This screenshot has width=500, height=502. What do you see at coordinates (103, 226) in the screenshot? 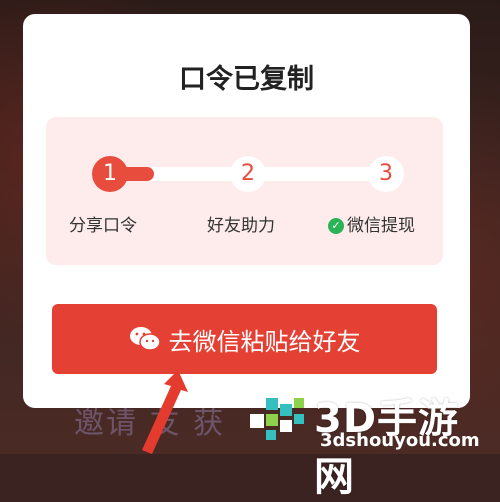
I see `step-1-label: 分享口令` at bounding box center [103, 226].